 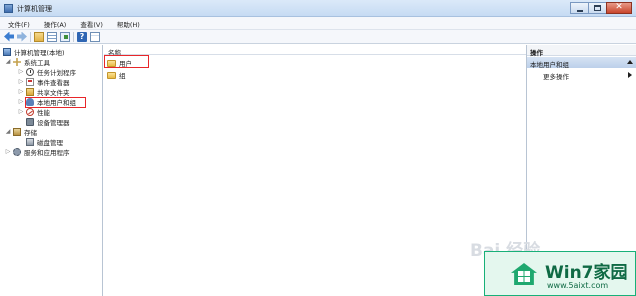 I want to click on tree-item-disk-management: 磁盘管理, so click(x=44, y=142).